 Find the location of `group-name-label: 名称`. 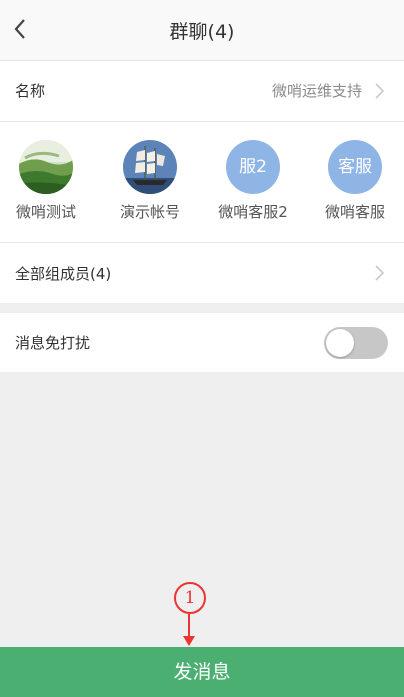

group-name-label: 名称 is located at coordinates (30, 91).